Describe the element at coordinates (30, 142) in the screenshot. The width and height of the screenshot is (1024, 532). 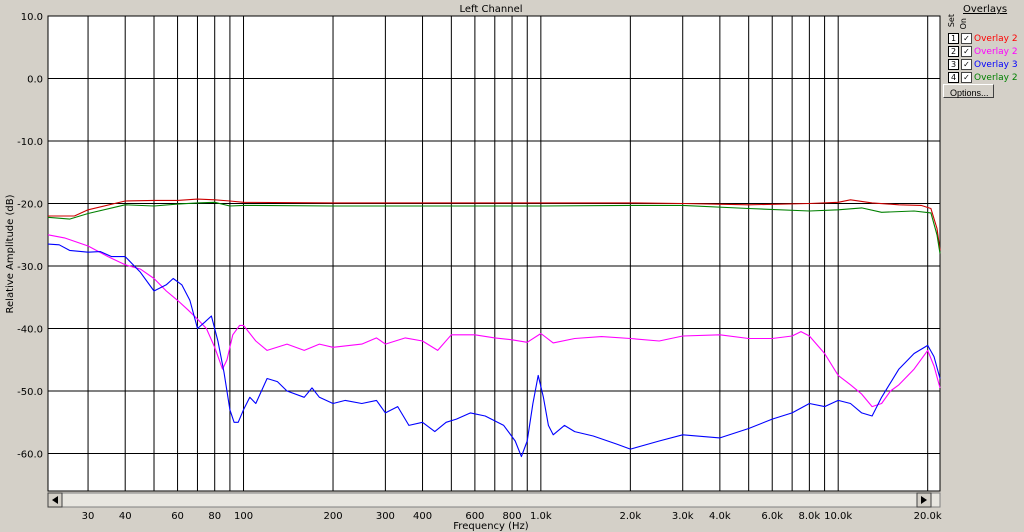
I see `y-tick-label: -10.0` at that location.